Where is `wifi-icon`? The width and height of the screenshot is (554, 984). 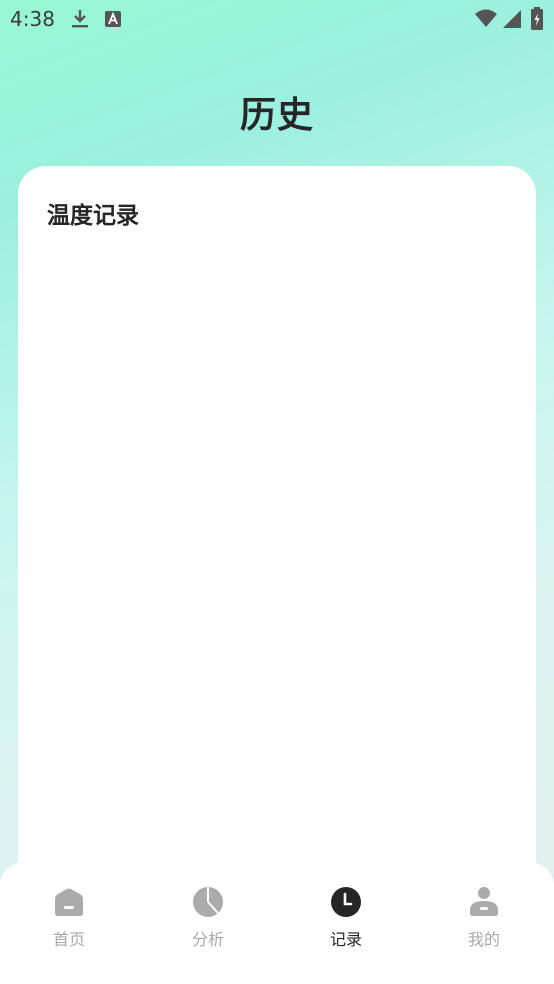
wifi-icon is located at coordinates (486, 18).